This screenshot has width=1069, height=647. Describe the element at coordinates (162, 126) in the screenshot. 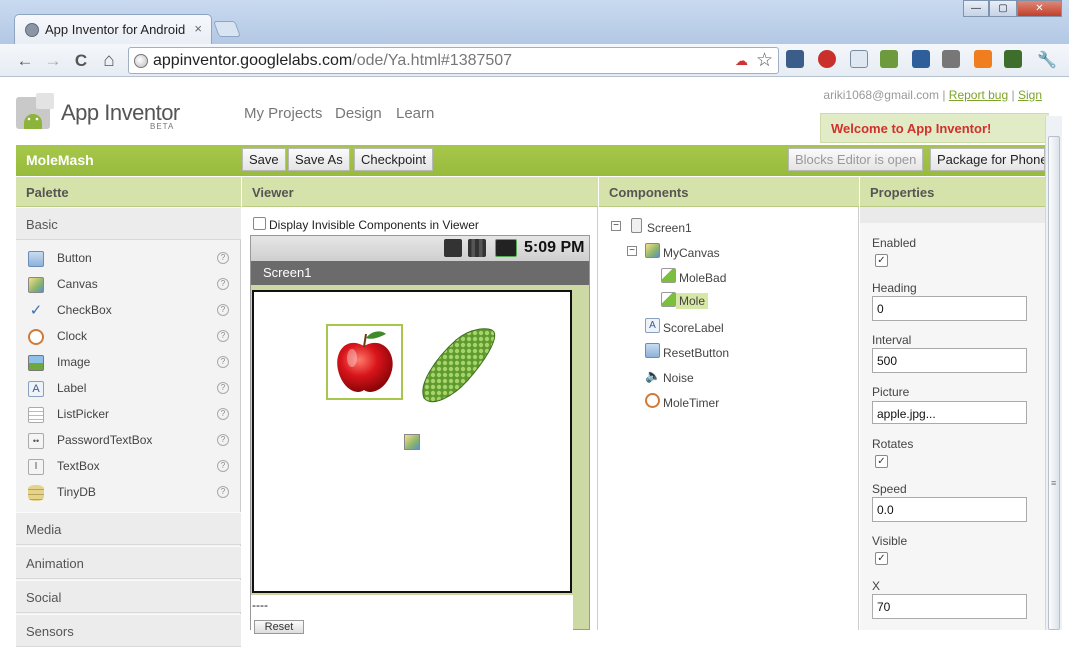

I see `beta-badge: BETA` at that location.